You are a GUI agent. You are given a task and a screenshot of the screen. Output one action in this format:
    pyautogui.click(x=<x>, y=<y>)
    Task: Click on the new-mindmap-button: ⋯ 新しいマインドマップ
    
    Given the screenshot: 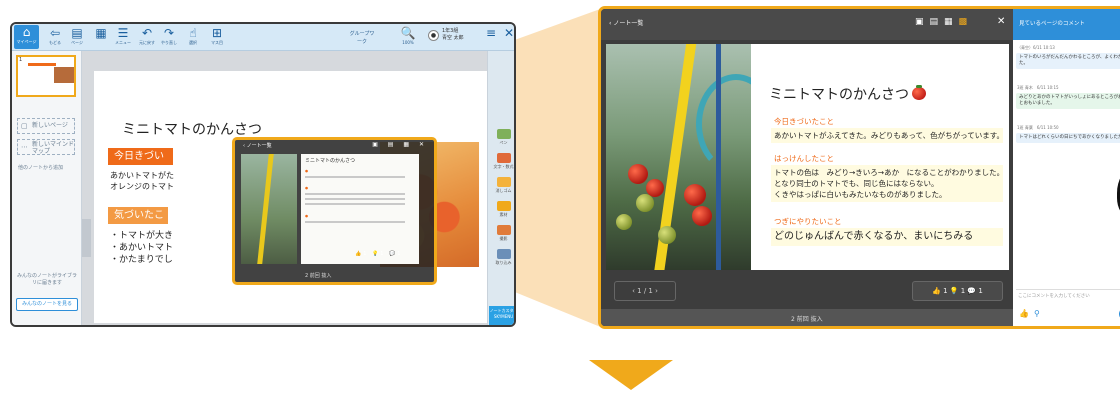 What is the action you would take?
    pyautogui.click(x=46, y=147)
    